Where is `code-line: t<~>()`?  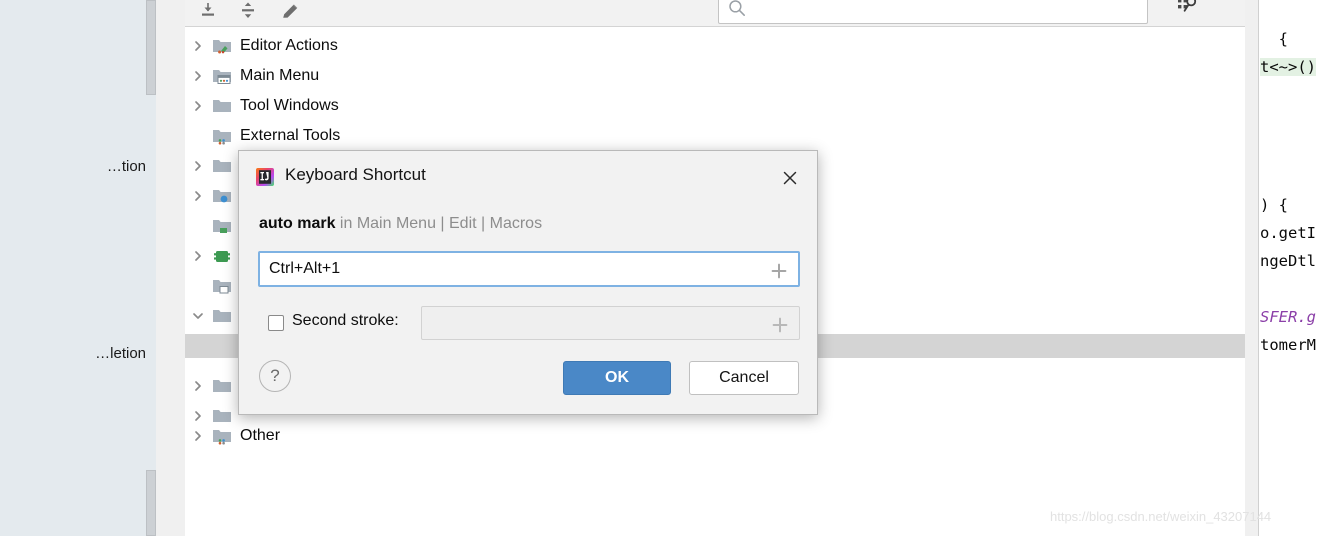
code-line: t<~>() is located at coordinates (1288, 67).